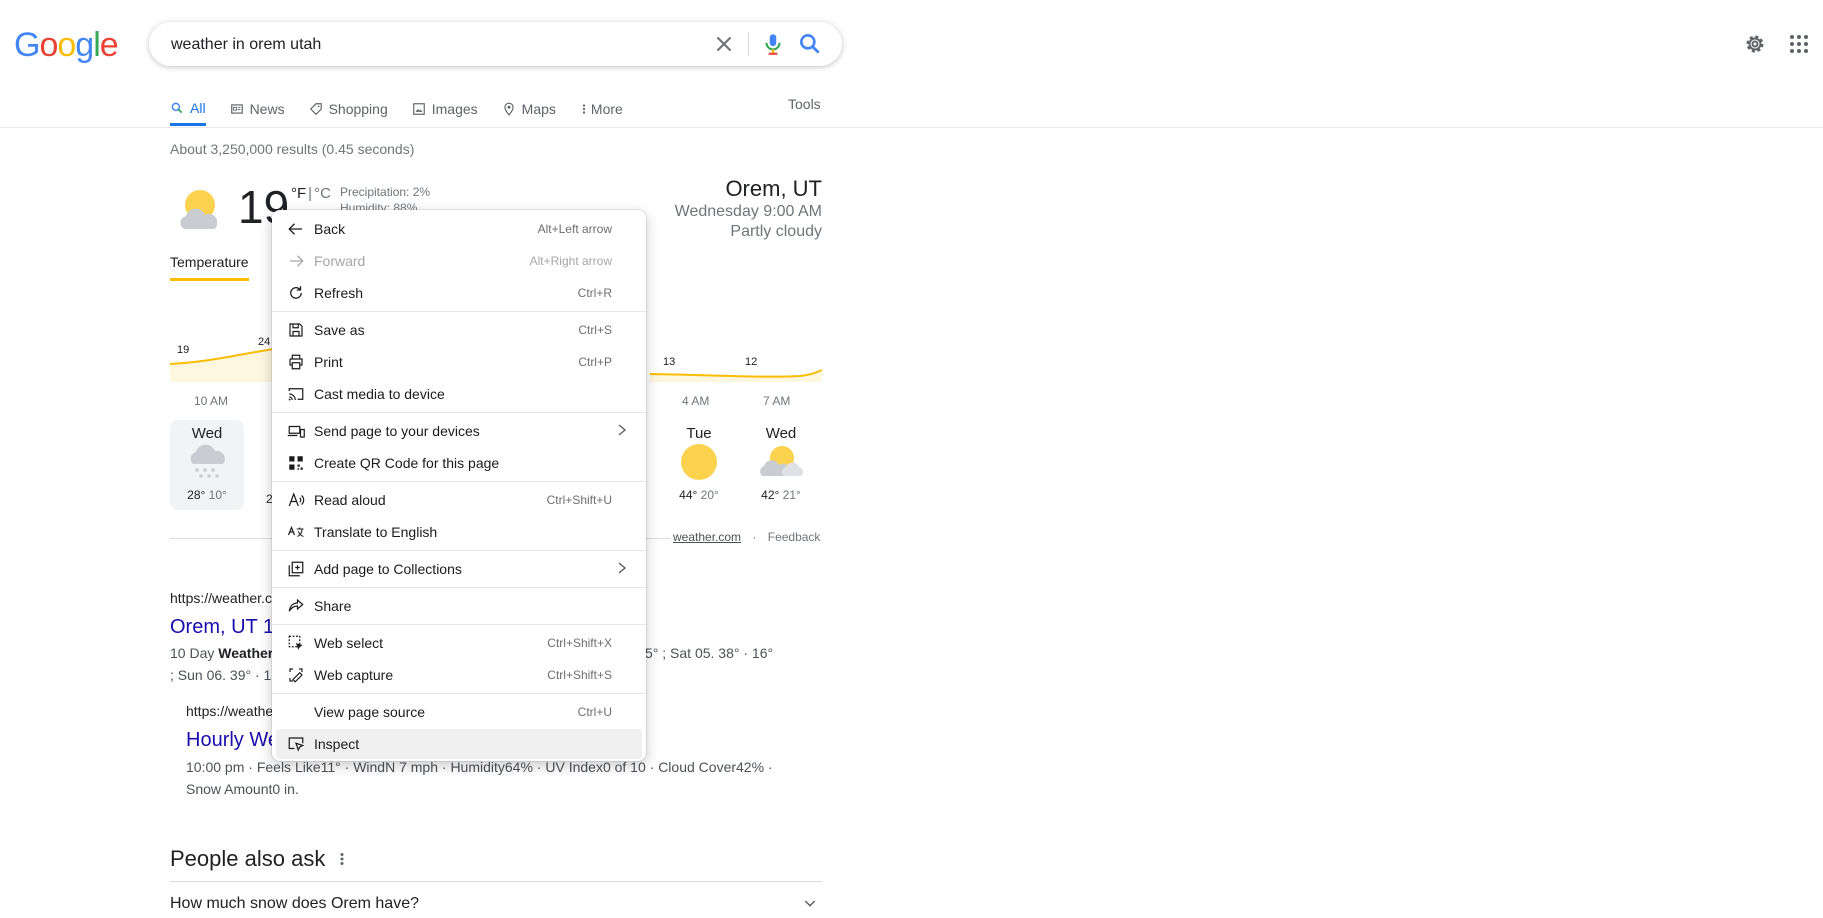 The height and width of the screenshot is (918, 1823). I want to click on tab-news: News, so click(257, 109).